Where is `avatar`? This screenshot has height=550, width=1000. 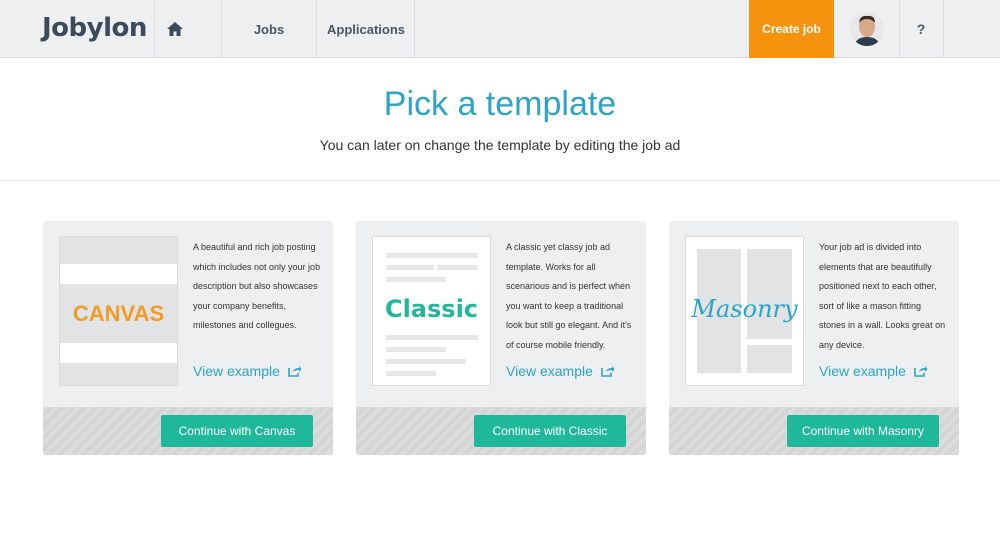 avatar is located at coordinates (866, 29).